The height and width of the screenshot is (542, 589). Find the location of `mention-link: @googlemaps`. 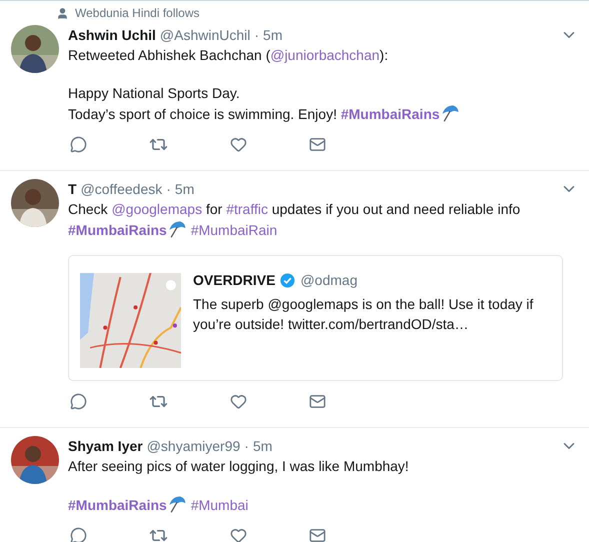

mention-link: @googlemaps is located at coordinates (157, 209).